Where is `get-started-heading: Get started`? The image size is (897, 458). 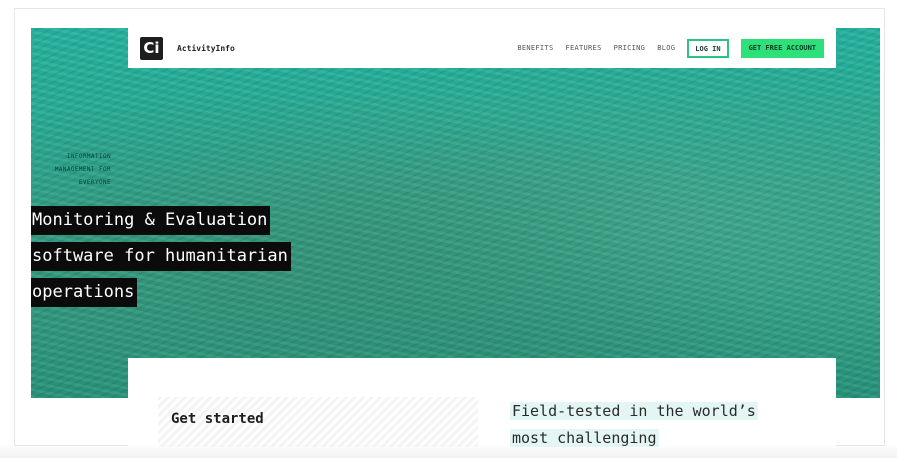 get-started-heading: Get started is located at coordinates (217, 419).